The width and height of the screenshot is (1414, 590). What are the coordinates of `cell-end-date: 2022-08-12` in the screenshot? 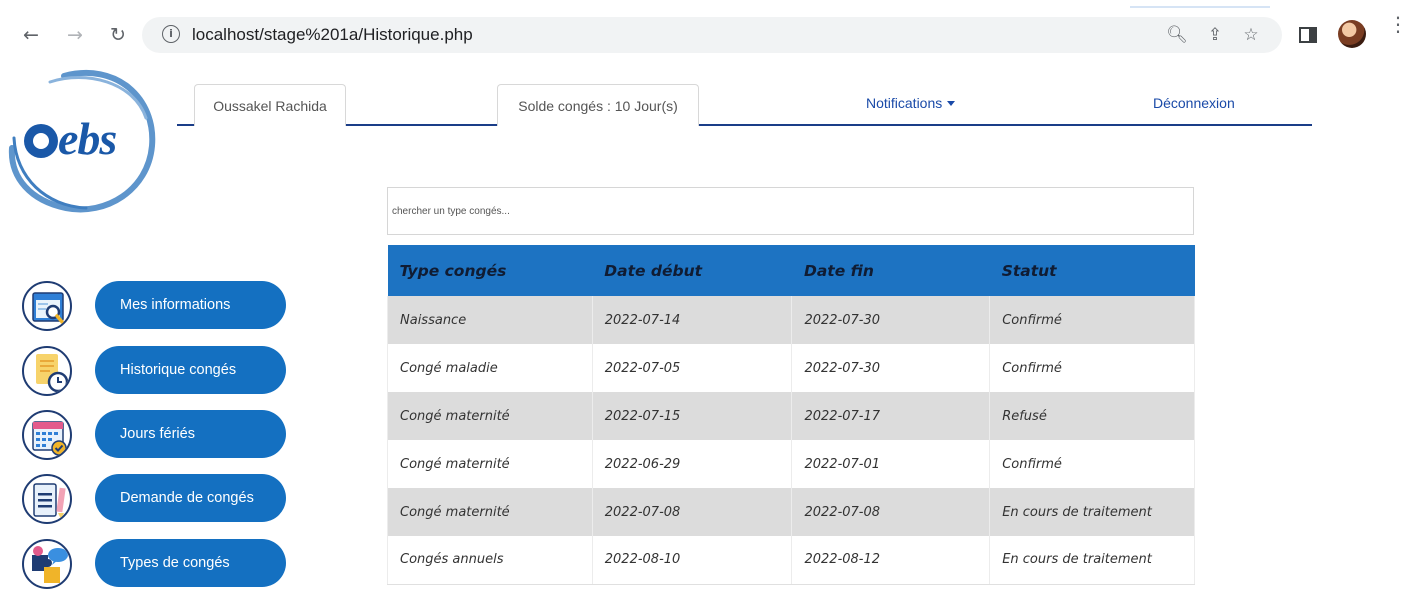 It's located at (890, 560).